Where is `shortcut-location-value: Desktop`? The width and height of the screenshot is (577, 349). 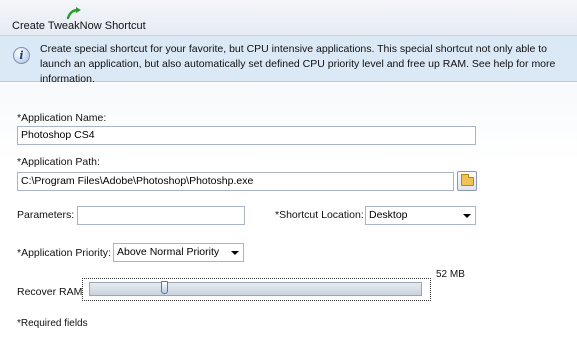 shortcut-location-value: Desktop is located at coordinates (388, 215).